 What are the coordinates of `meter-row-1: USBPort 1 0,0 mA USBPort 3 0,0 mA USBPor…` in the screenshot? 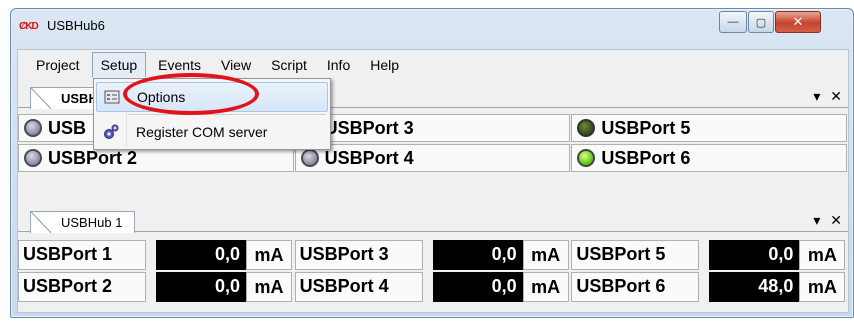 It's located at (433, 255).